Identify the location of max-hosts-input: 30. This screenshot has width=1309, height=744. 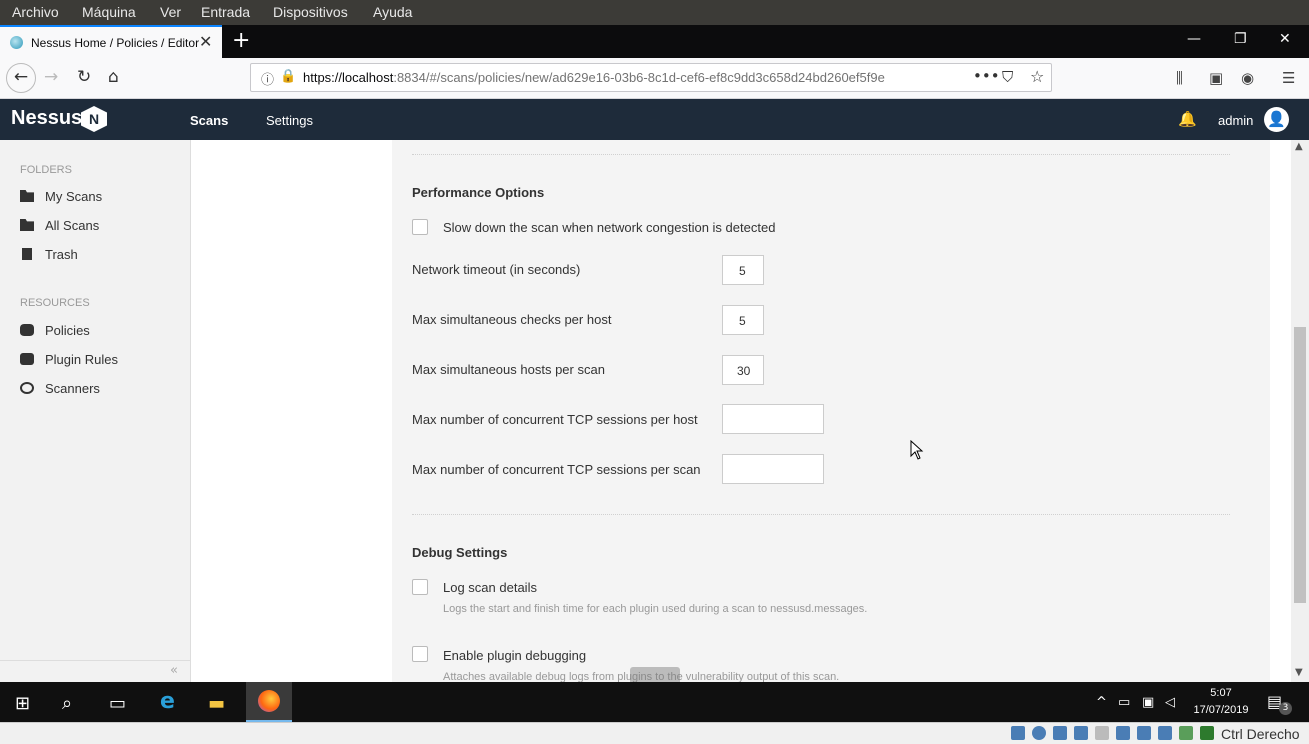
(743, 370).